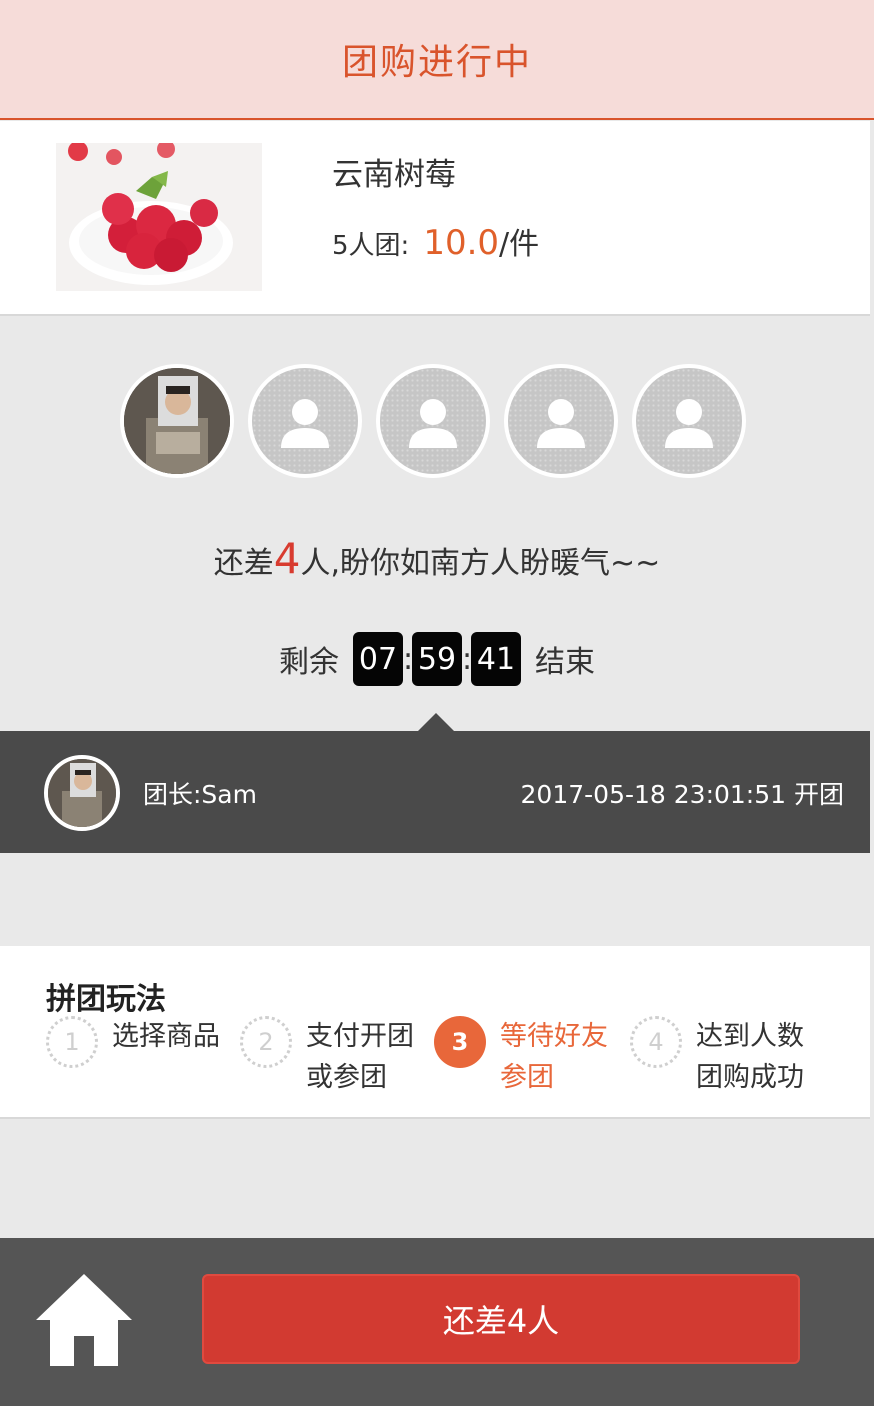  I want to click on countdown-timer: 剩余 07 : 59 : 41 结束, so click(437, 659).